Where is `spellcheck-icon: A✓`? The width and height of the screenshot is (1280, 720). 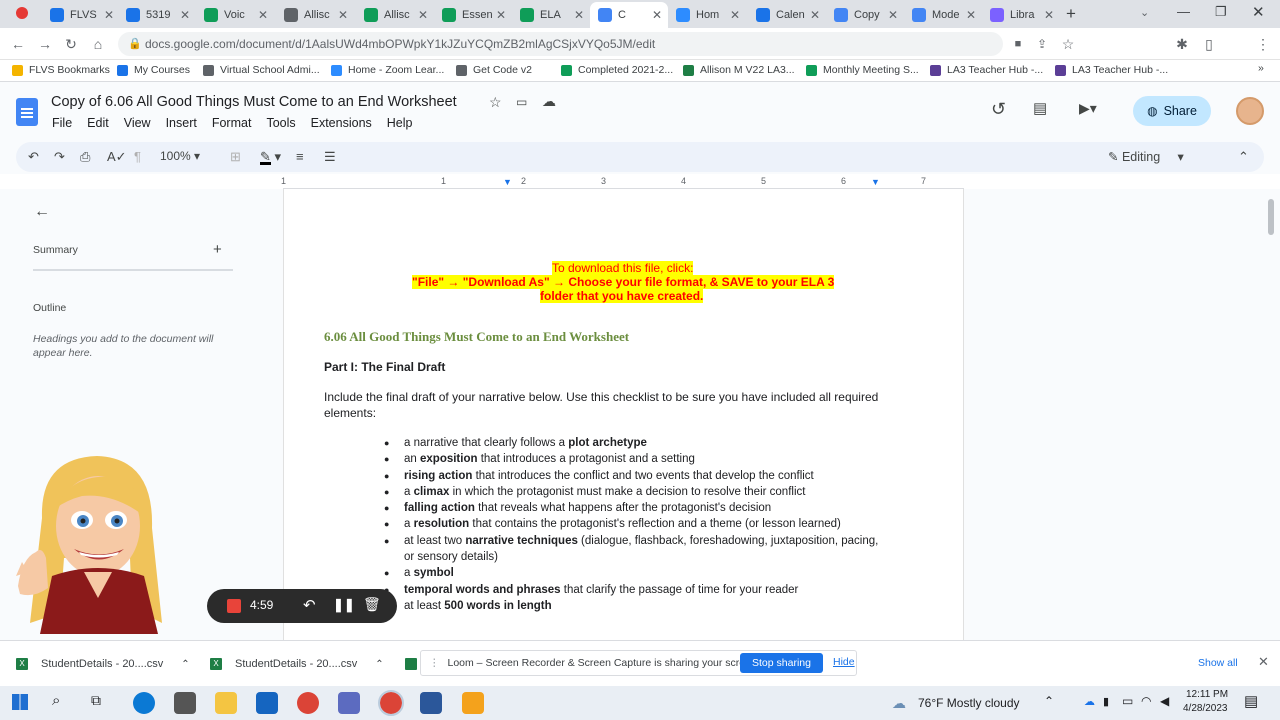 spellcheck-icon: A✓ is located at coordinates (117, 157).